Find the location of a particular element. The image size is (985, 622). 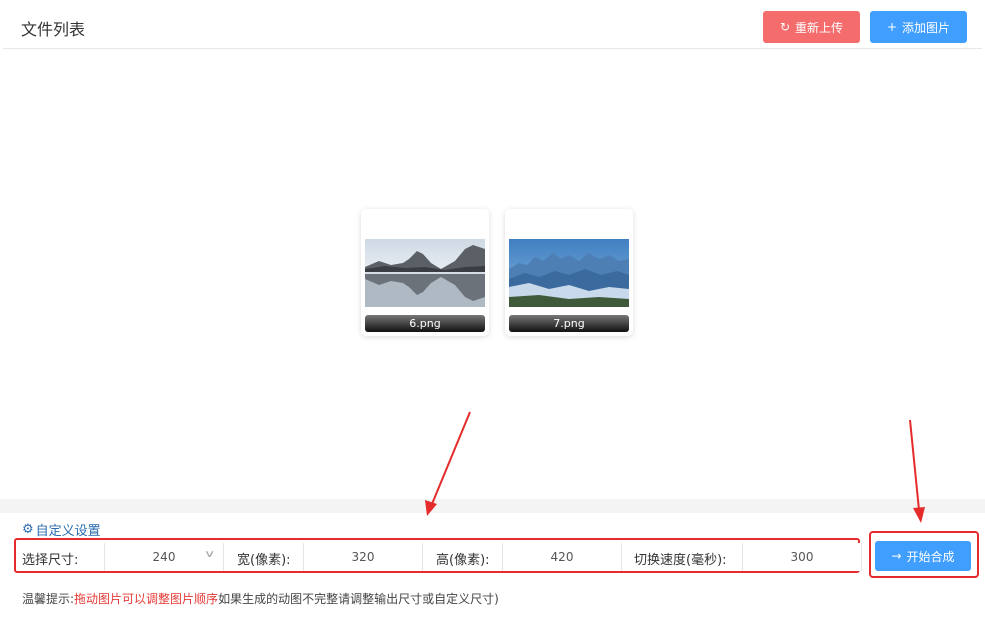

size-select-value: 240 is located at coordinates (164, 557).